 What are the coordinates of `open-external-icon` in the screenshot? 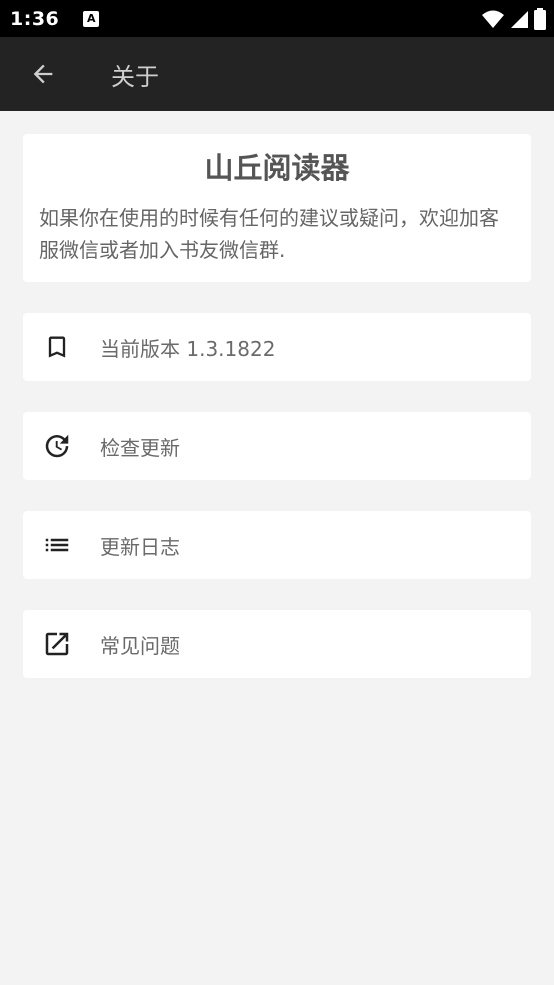 It's located at (57, 644).